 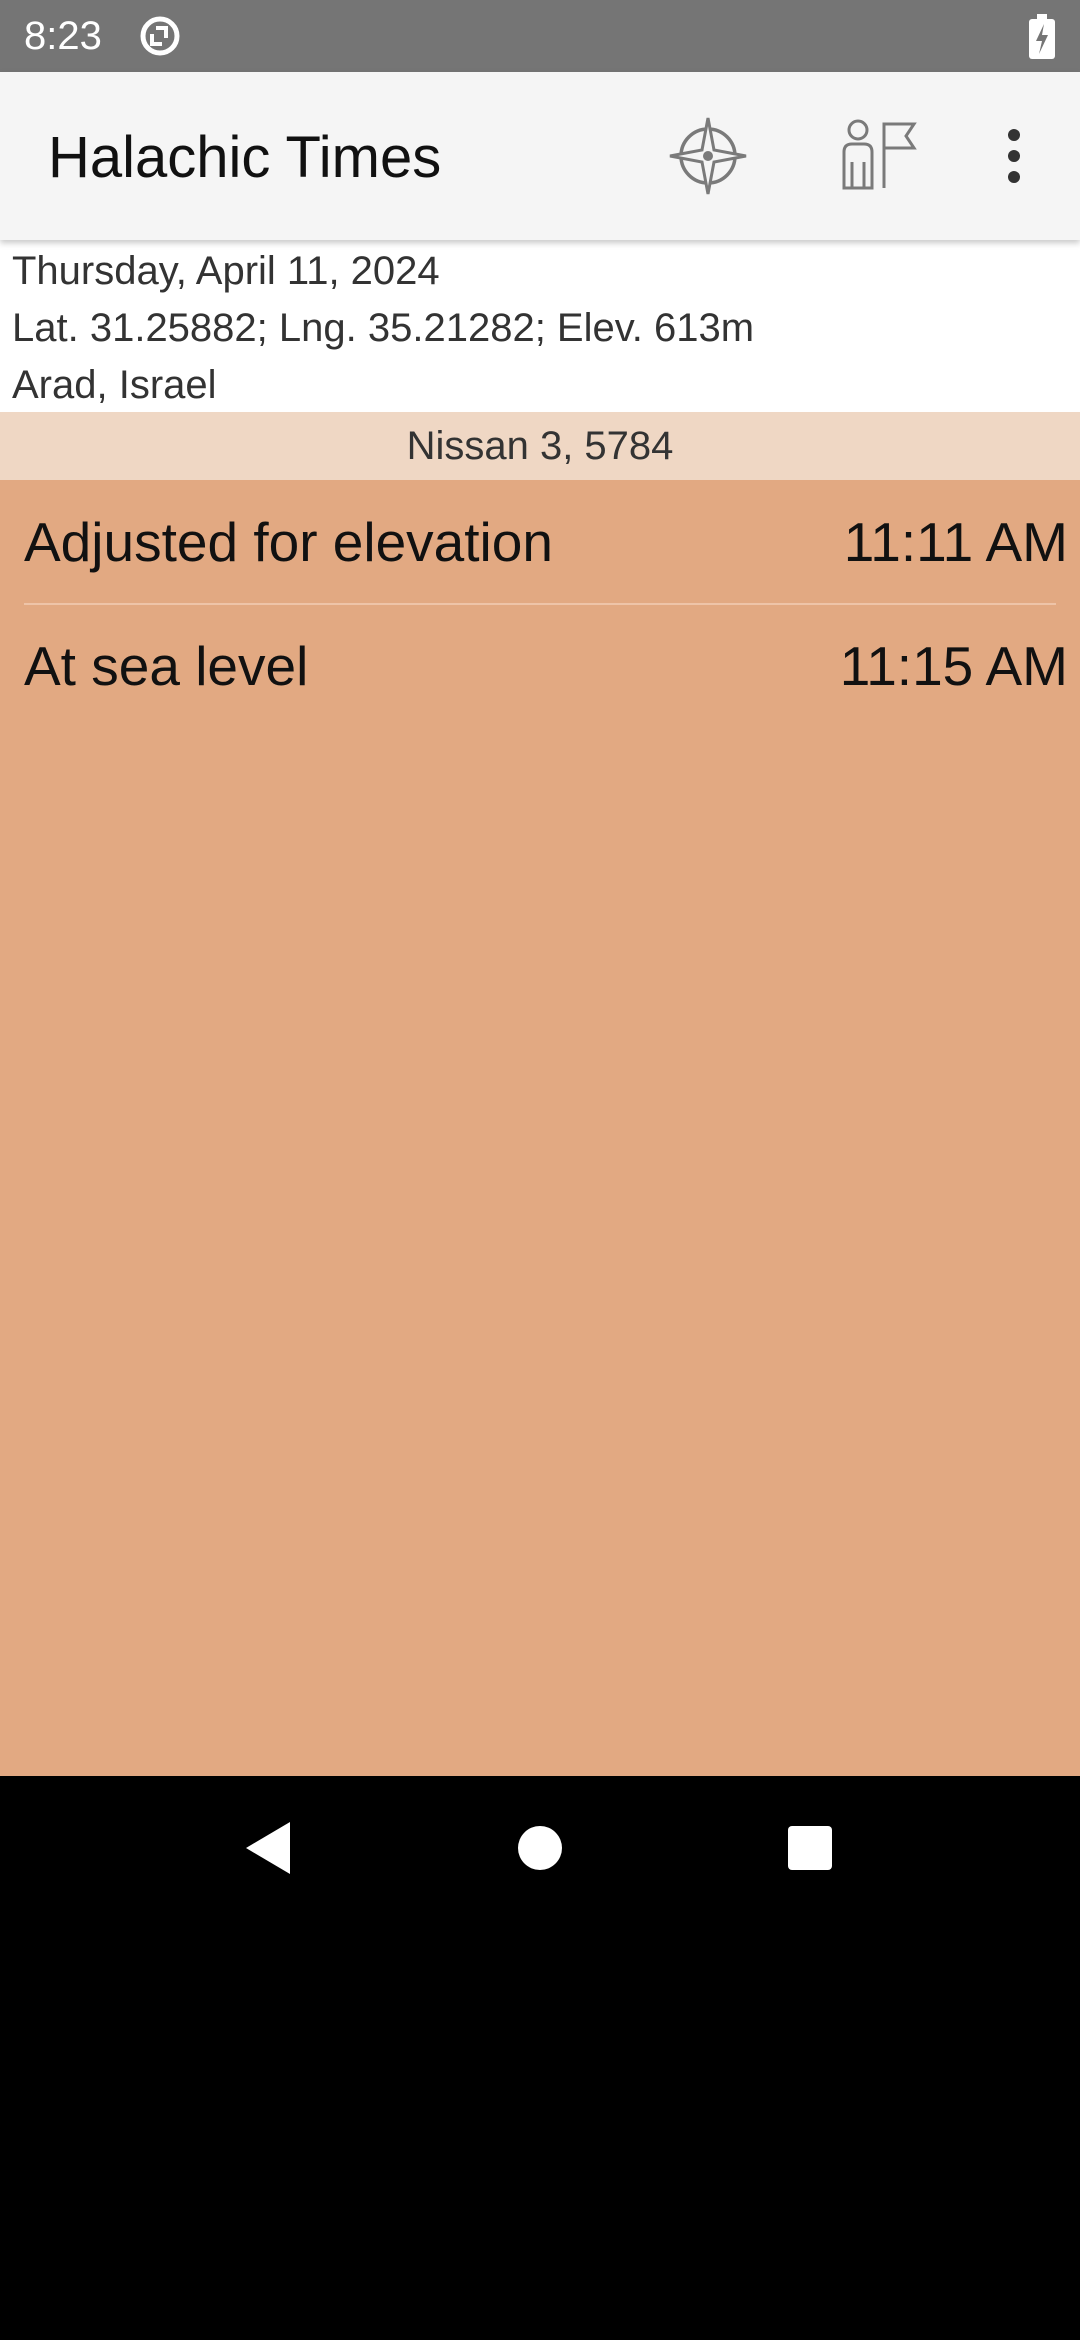 I want to click on back-button, so click(x=268, y=1848).